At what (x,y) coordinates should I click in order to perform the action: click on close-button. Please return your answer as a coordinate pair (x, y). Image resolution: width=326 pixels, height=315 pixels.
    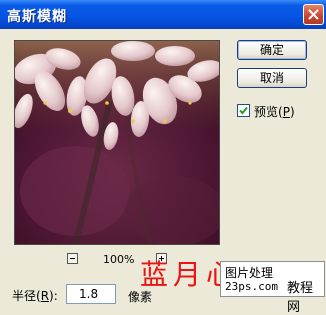
    Looking at the image, I should click on (313, 14).